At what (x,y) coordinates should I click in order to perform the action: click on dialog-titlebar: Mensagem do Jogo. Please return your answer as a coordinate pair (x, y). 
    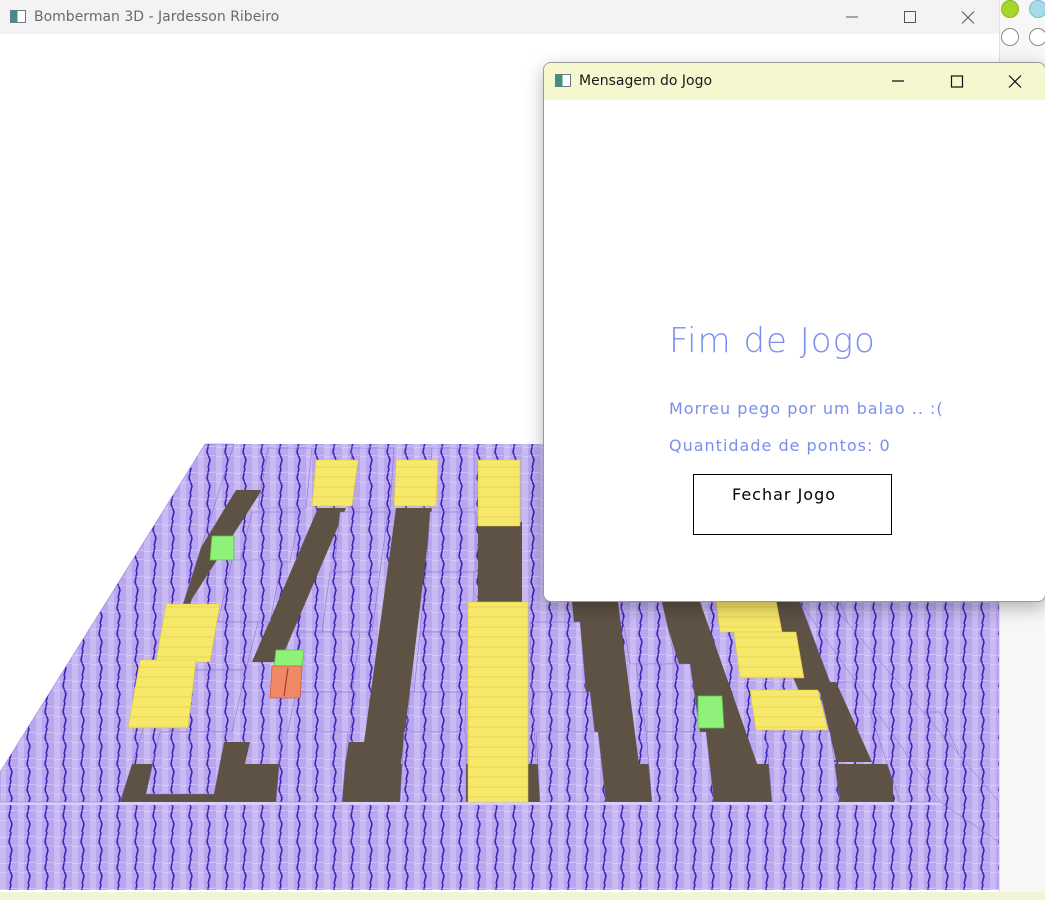
    Looking at the image, I should click on (794, 81).